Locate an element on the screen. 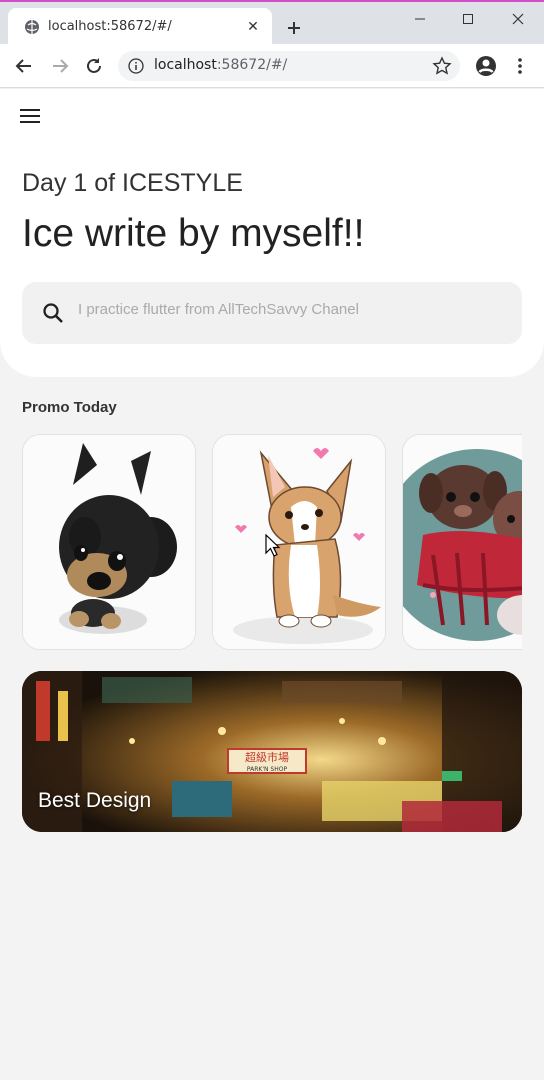 The image size is (544, 1080). mouse-cursor-icon is located at coordinates (273, 545).